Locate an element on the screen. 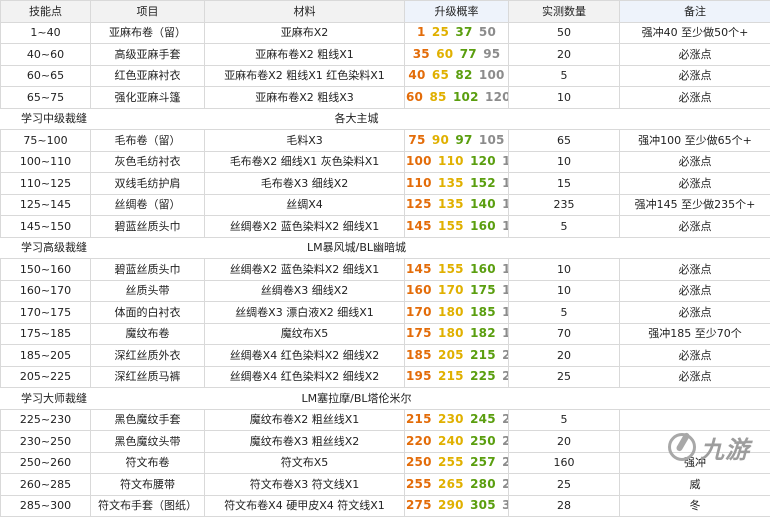 The height and width of the screenshot is (517, 770). materials: 丝绸卷X4 红色染料X2 细线X2 is located at coordinates (305, 377).